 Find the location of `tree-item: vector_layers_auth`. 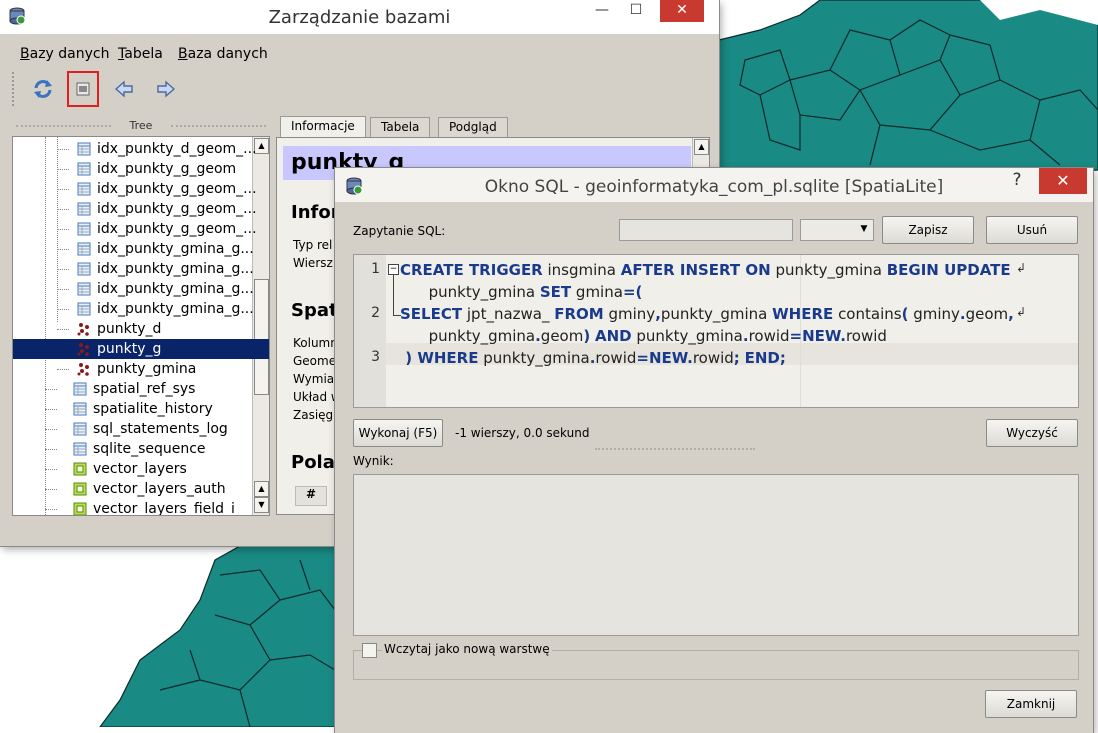

tree-item: vector_layers_auth is located at coordinates (149, 489).